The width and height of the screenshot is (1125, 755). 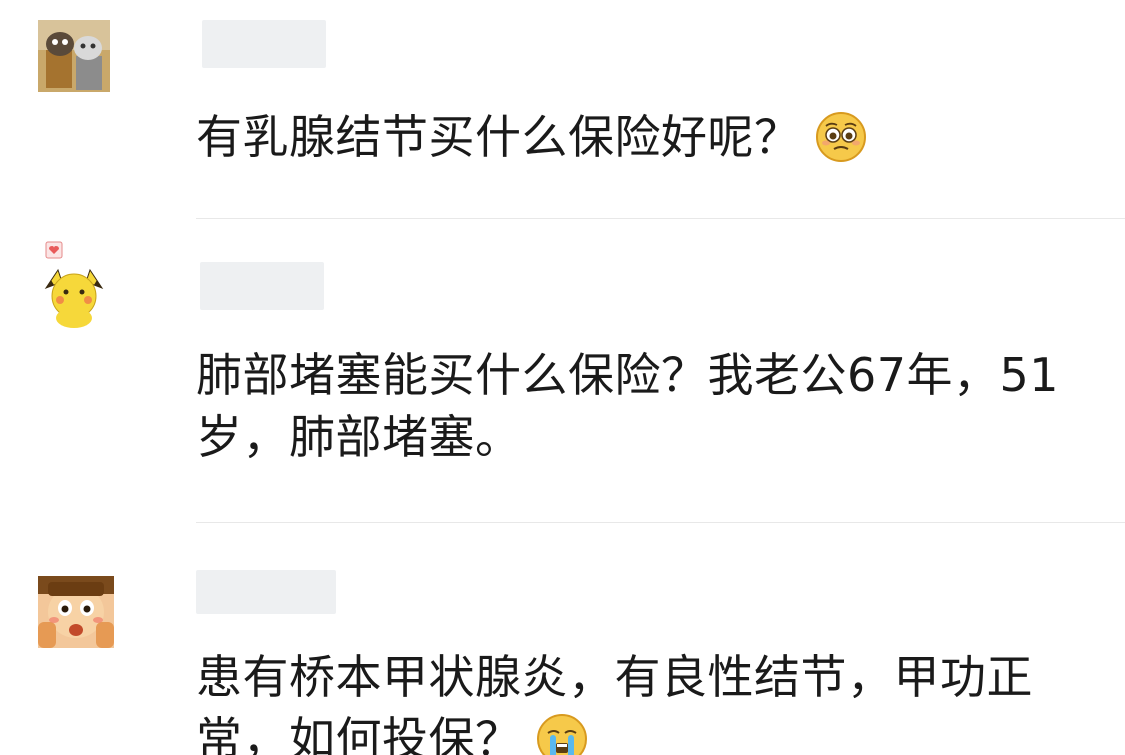 I want to click on comment-text: 患有桥本甲状腺炎，有良性结节，甲功正 常，如何投保？, so click(x=646, y=700).